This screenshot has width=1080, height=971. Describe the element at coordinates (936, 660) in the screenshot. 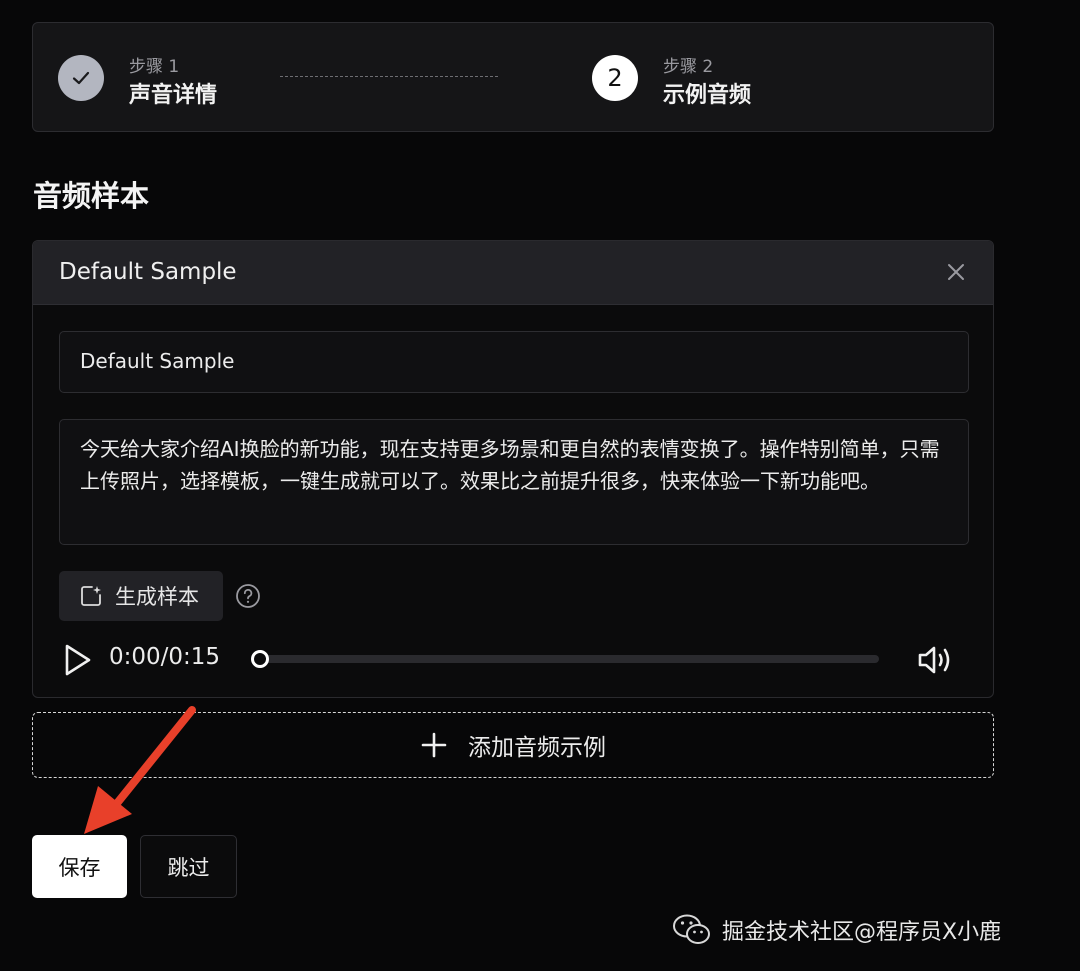

I see `volume-icon` at that location.